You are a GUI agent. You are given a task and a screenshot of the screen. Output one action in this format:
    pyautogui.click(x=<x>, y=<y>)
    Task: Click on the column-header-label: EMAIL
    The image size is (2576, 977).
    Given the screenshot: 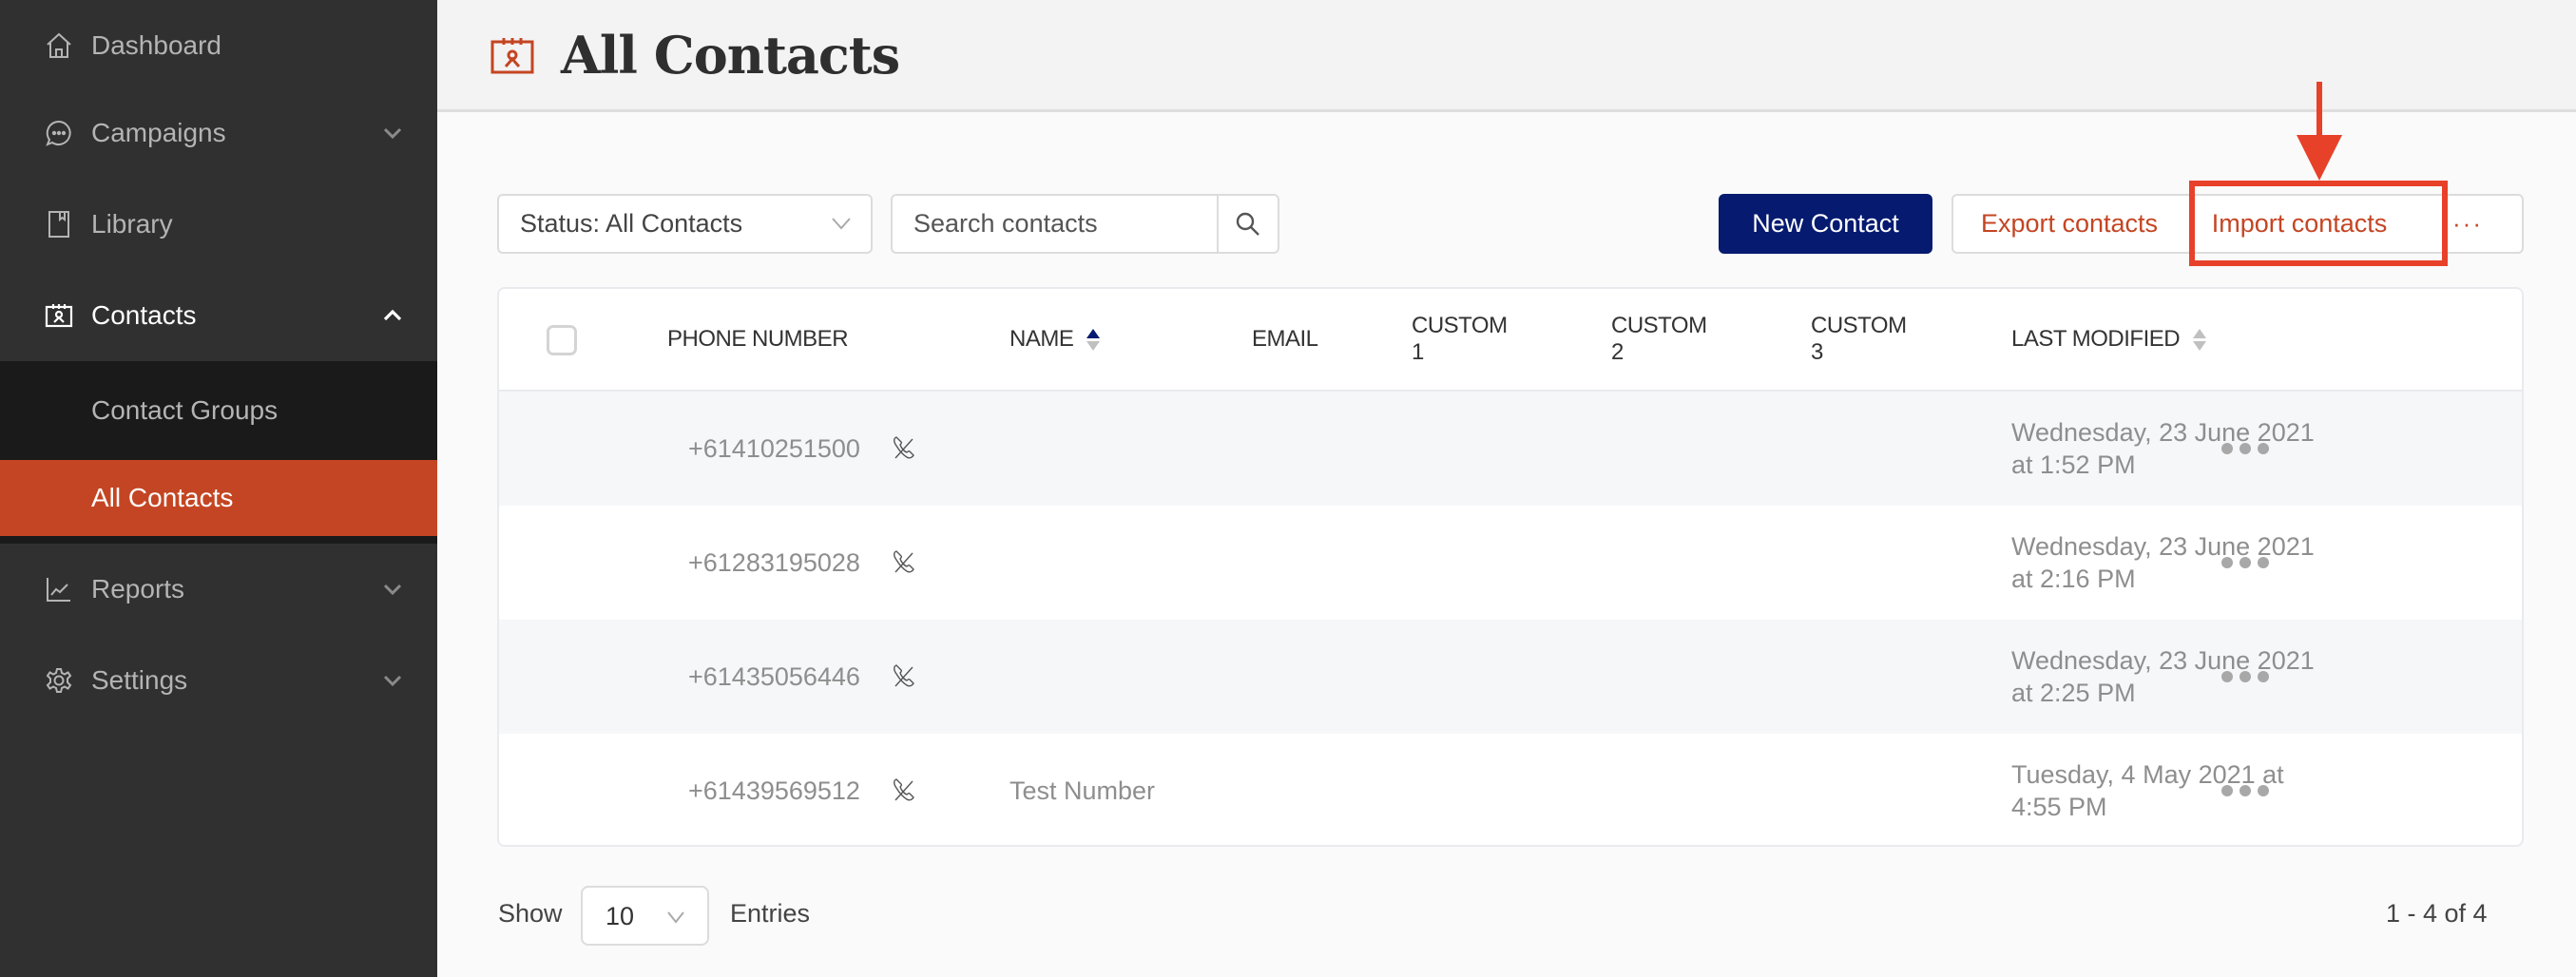 What is the action you would take?
    pyautogui.click(x=1285, y=339)
    